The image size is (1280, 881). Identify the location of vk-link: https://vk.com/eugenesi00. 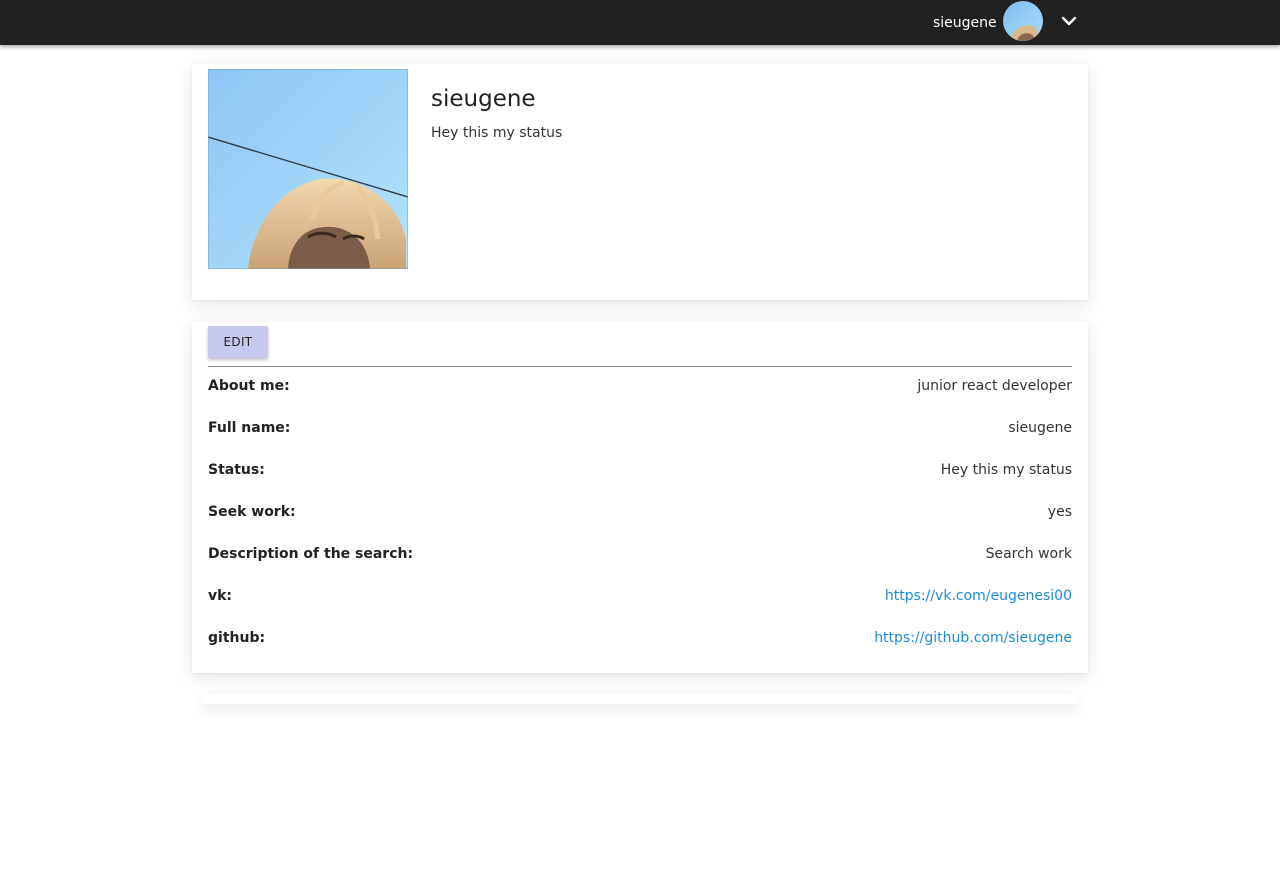
(978, 596).